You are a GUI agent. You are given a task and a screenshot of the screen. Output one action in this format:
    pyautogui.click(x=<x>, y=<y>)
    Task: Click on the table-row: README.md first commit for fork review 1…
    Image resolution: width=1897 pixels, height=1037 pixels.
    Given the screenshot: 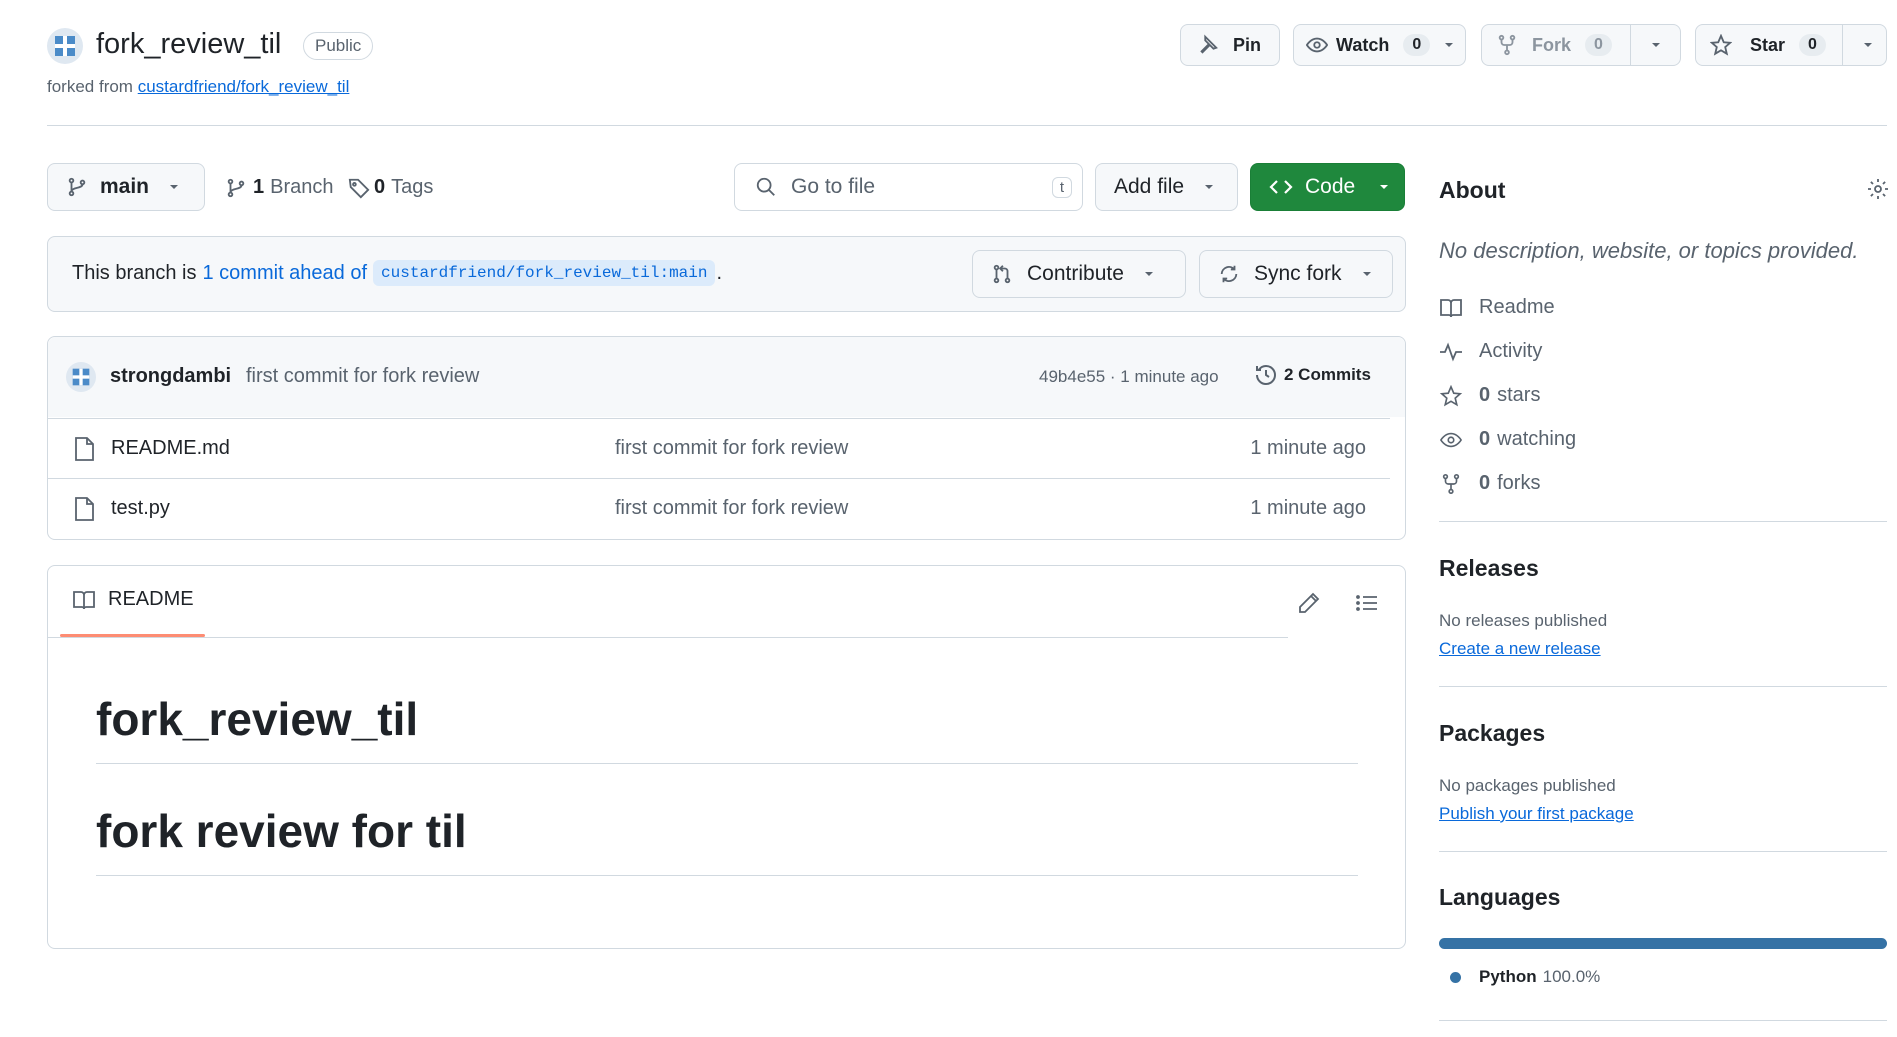 What is the action you would take?
    pyautogui.click(x=719, y=448)
    